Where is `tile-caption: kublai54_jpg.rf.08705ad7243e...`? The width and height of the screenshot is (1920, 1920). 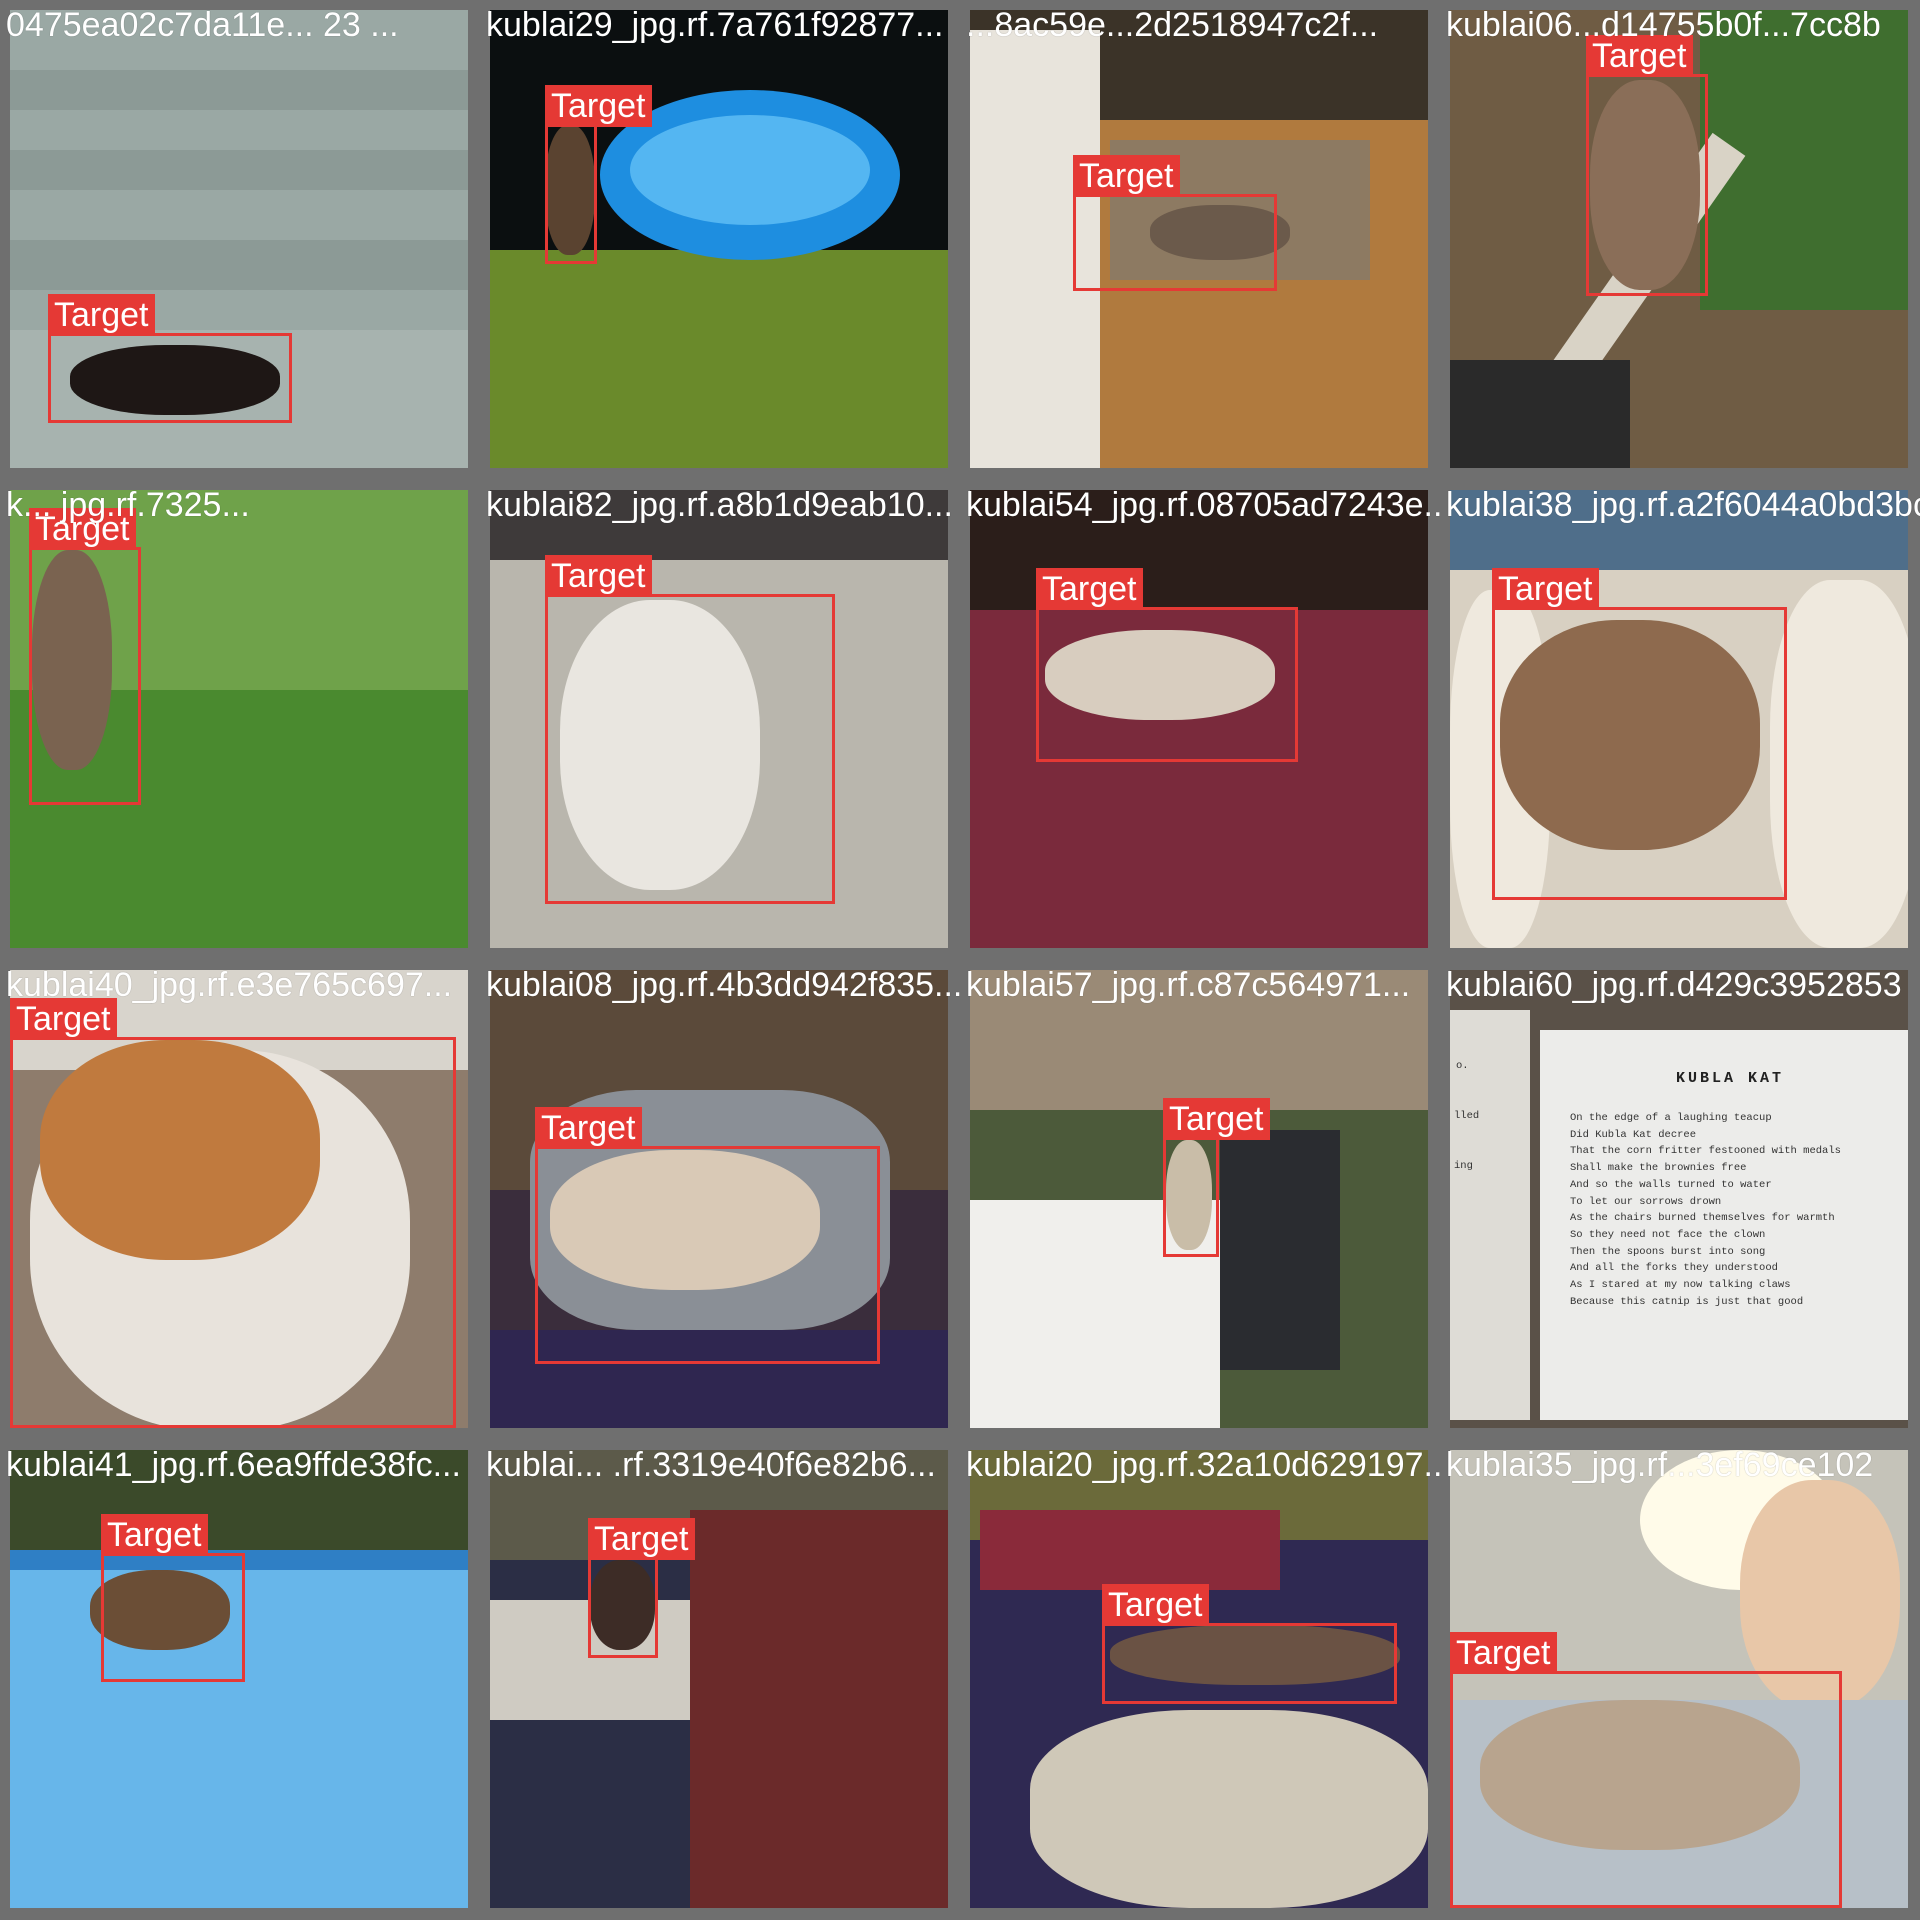
tile-caption: kublai54_jpg.rf.08705ad7243e... is located at coordinates (1203, 505).